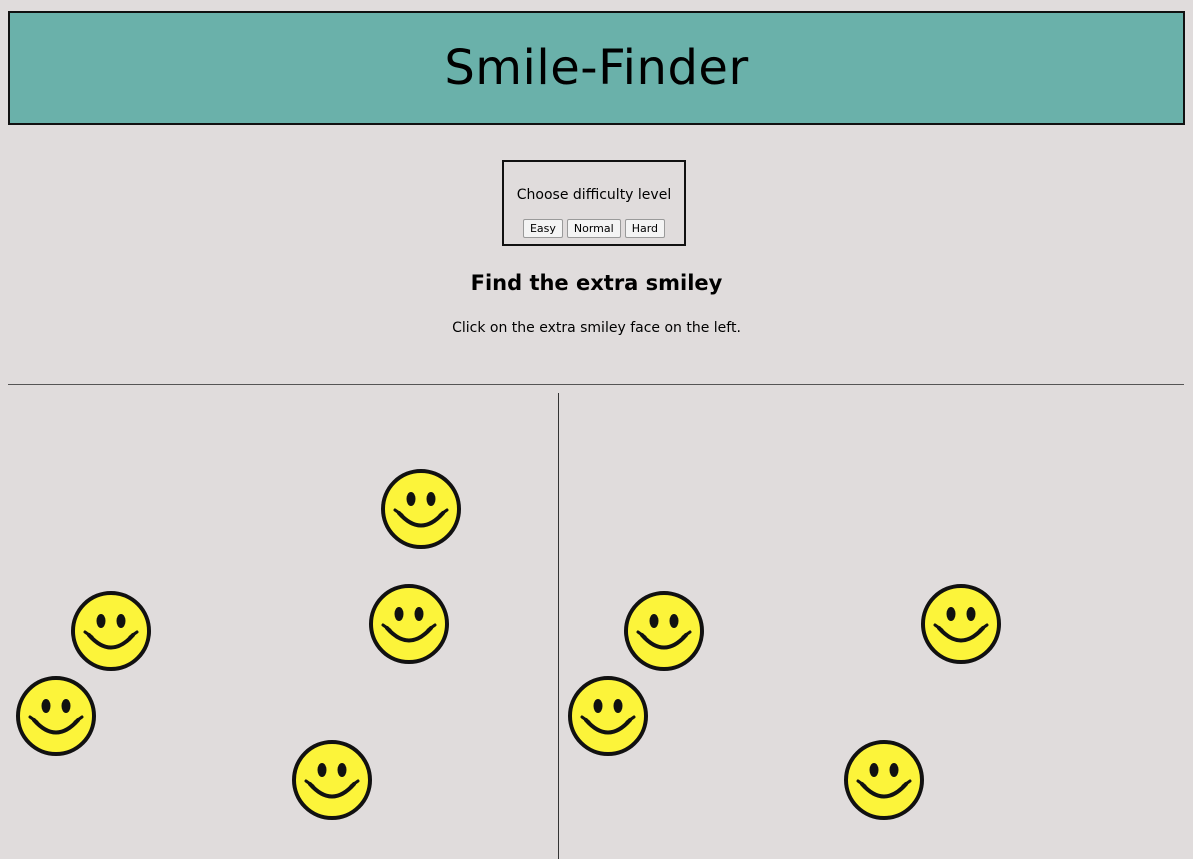  What do you see at coordinates (594, 195) in the screenshot?
I see `difficulty-label: Choose difficulty level` at bounding box center [594, 195].